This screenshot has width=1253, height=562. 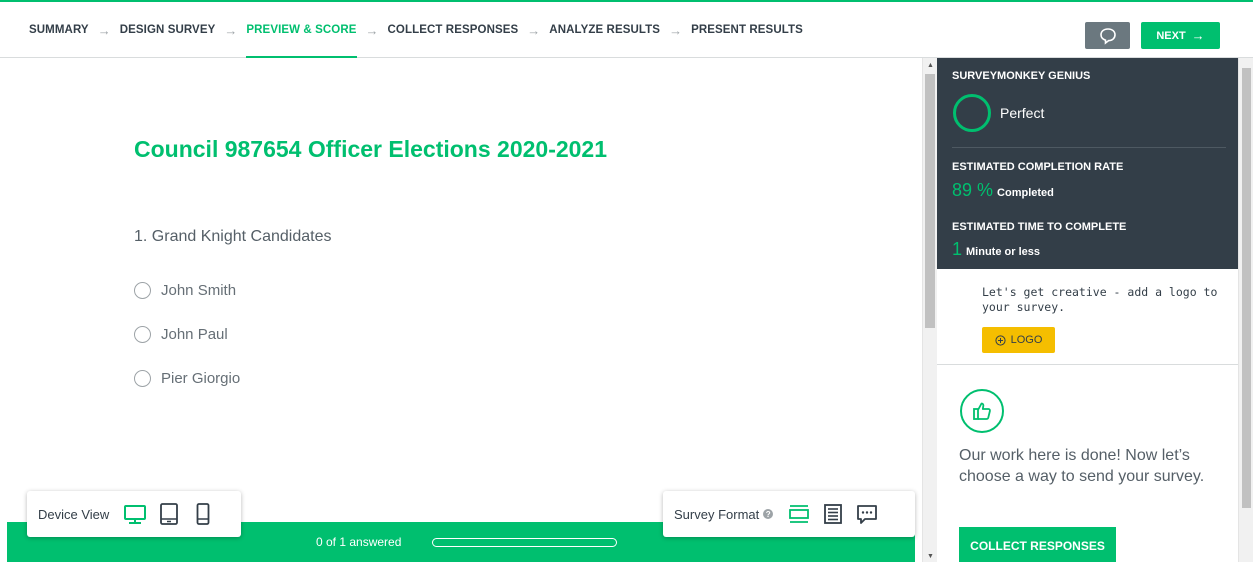 What do you see at coordinates (168, 30) in the screenshot?
I see `step-design-survey: DESIGN SURVEY` at bounding box center [168, 30].